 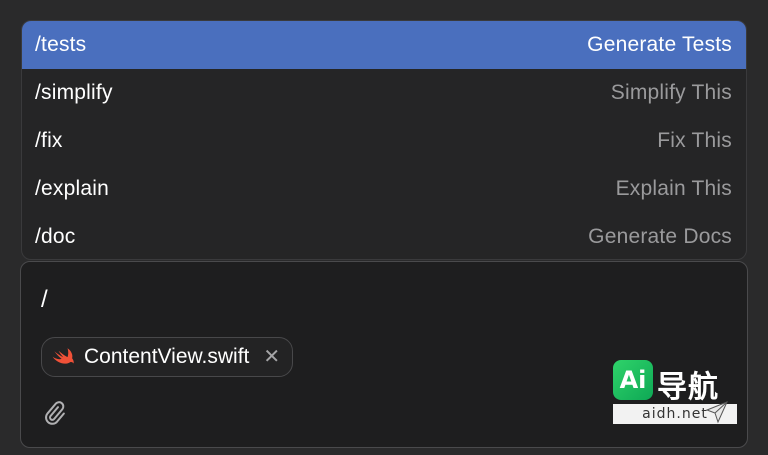 I want to click on command-description: Fix This, so click(x=694, y=140).